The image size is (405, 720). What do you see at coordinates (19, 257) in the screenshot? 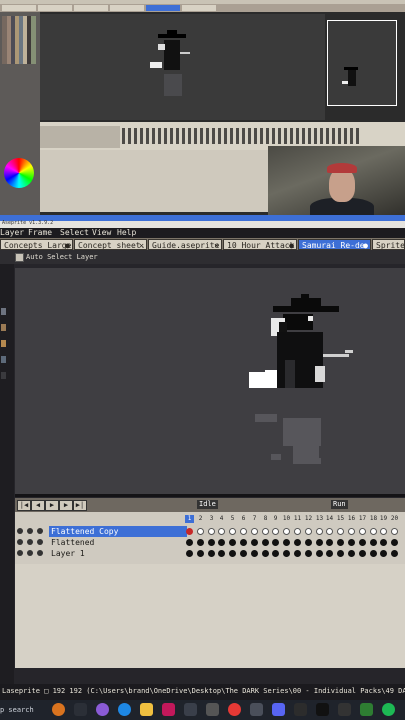
I see `auto-select-layer-checkbox` at bounding box center [19, 257].